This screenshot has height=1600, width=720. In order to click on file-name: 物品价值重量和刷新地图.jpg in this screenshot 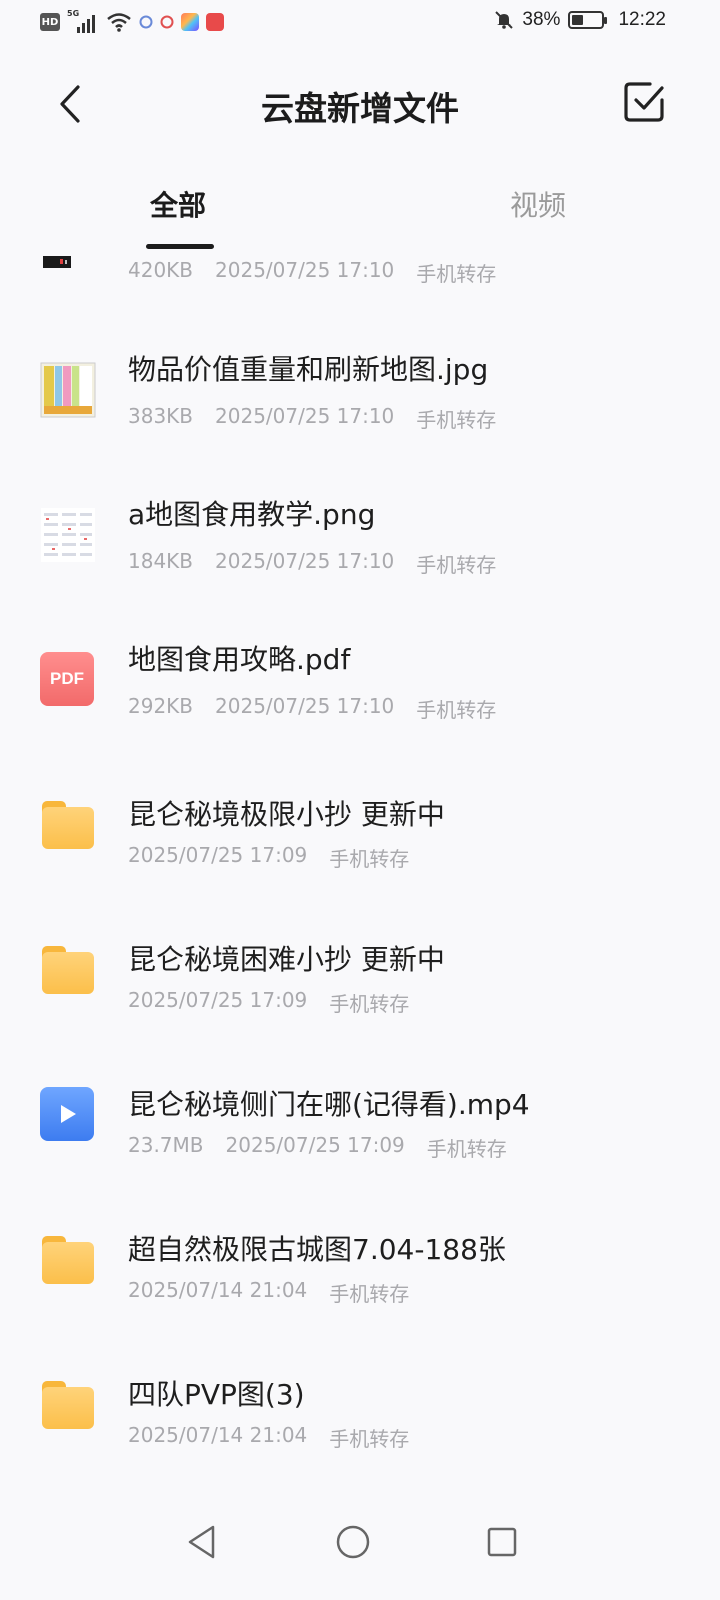, I will do `click(308, 369)`.